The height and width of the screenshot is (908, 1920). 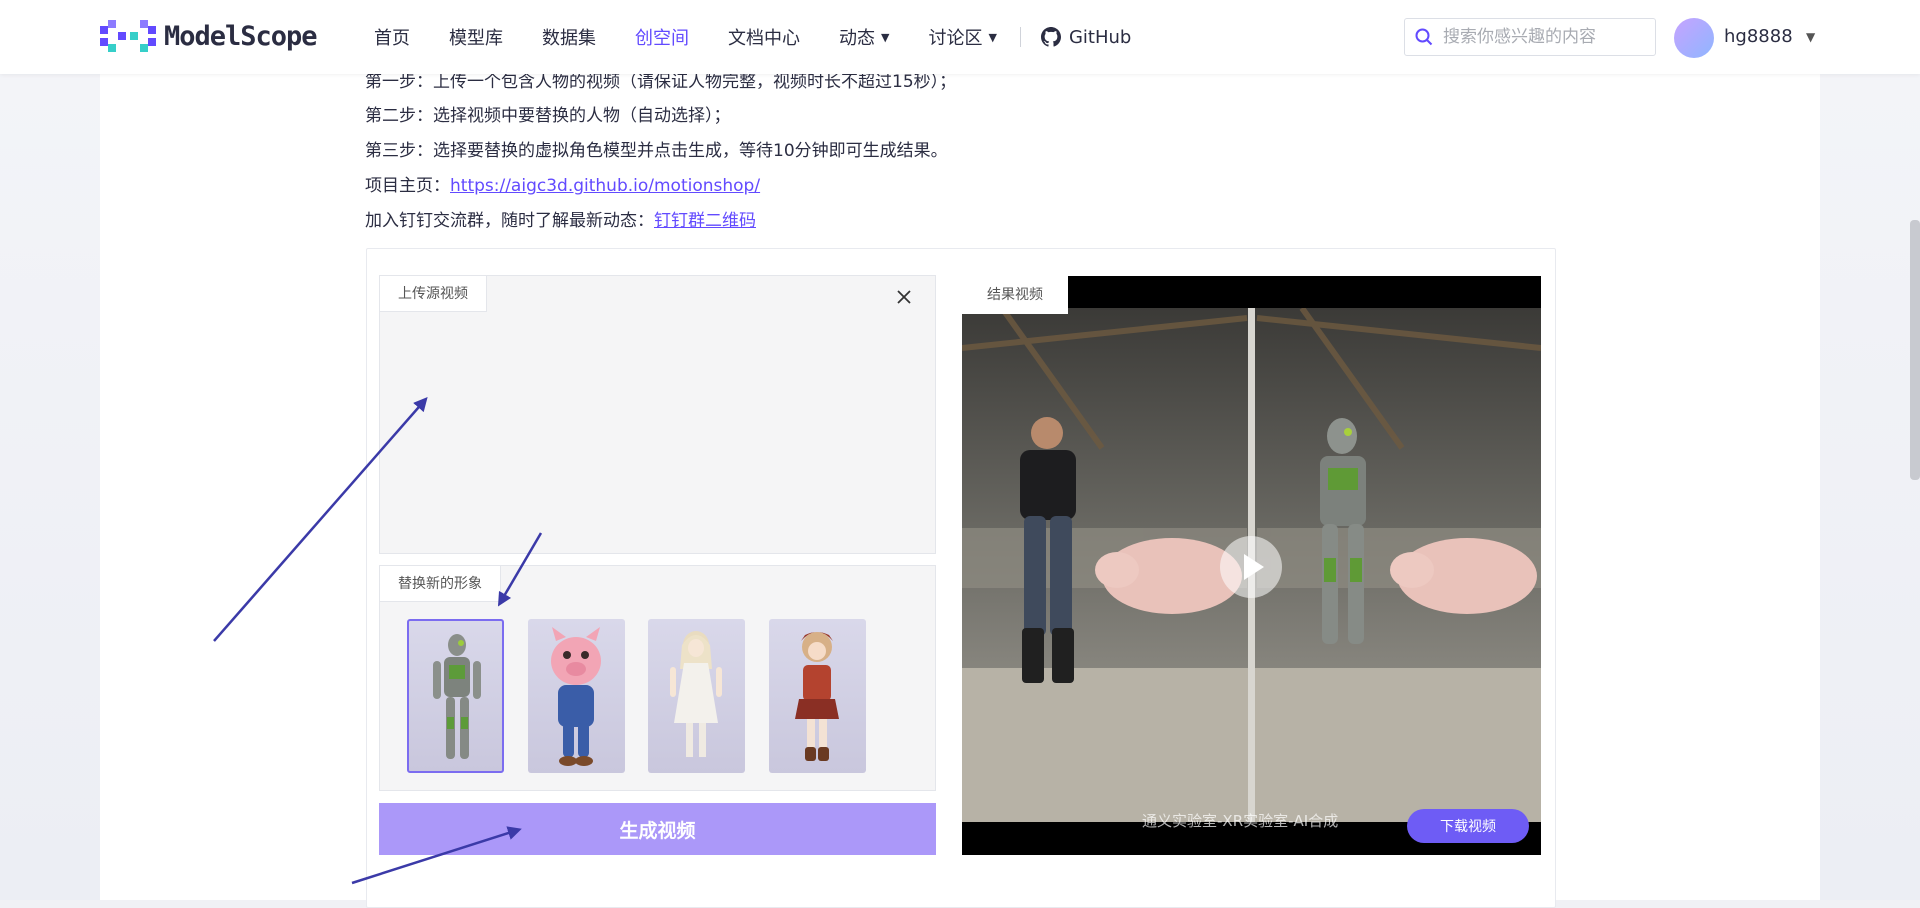 I want to click on play-button, so click(x=1251, y=567).